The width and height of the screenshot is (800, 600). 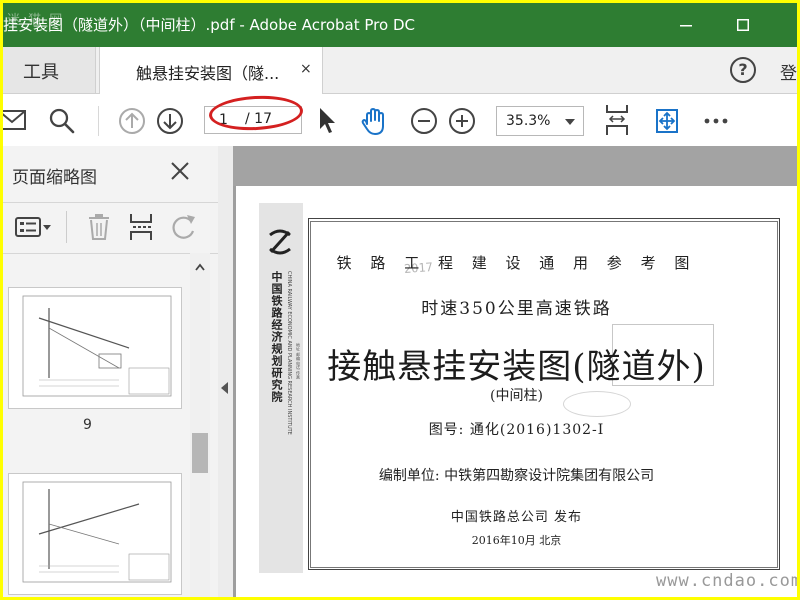 What do you see at coordinates (515, 166) in the screenshot?
I see `viewport-background` at bounding box center [515, 166].